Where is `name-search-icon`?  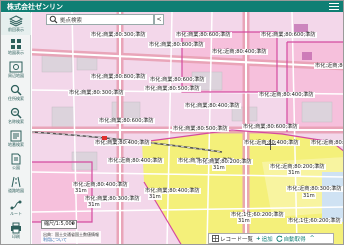
name-search-icon is located at coordinates (16, 113).